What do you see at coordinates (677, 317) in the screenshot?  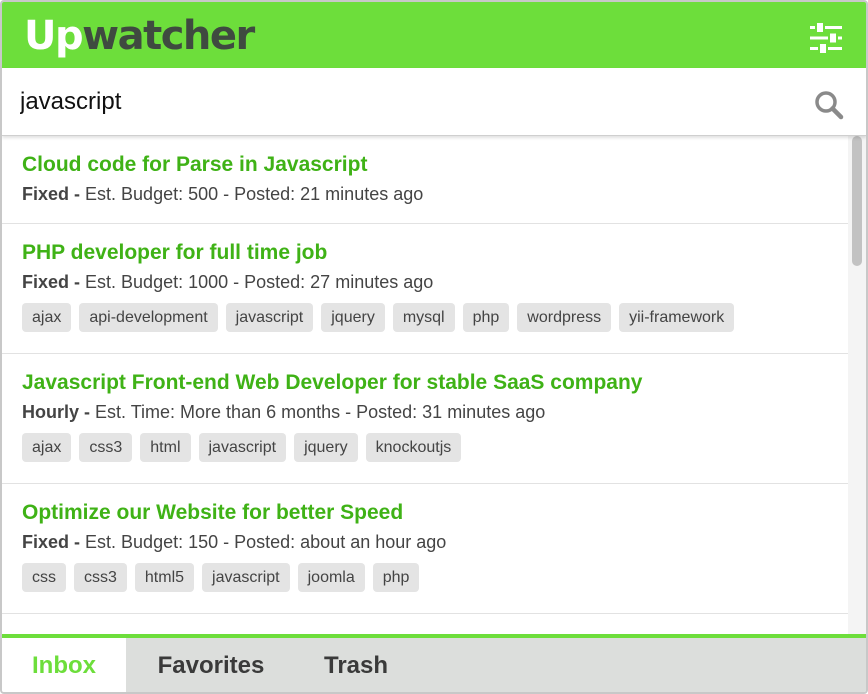 I see `skill-tag: yii-framework` at bounding box center [677, 317].